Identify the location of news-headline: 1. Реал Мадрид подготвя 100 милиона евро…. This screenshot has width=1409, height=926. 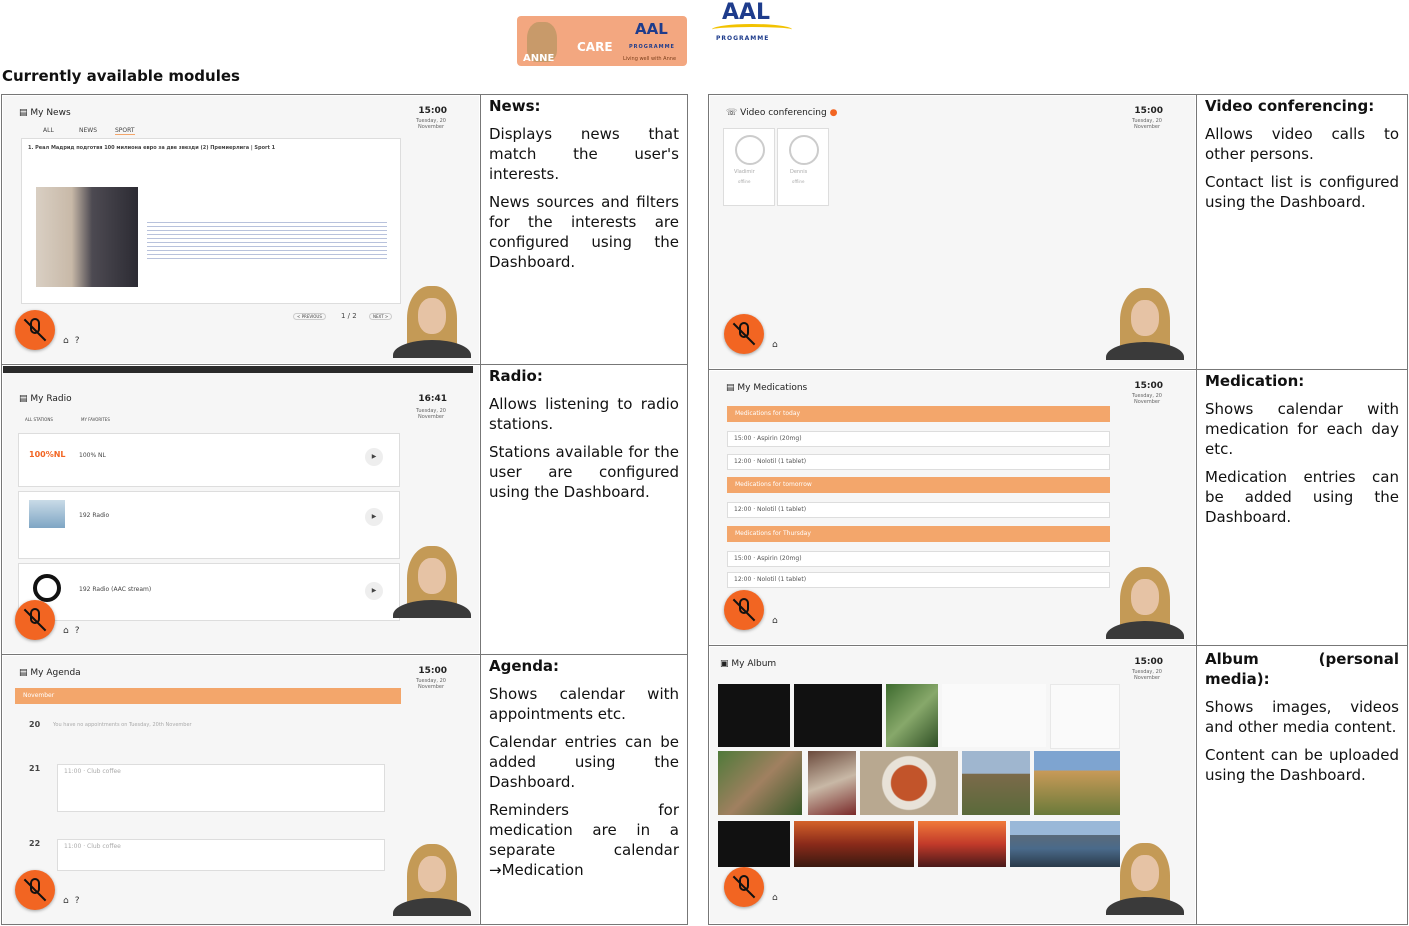
(213, 148).